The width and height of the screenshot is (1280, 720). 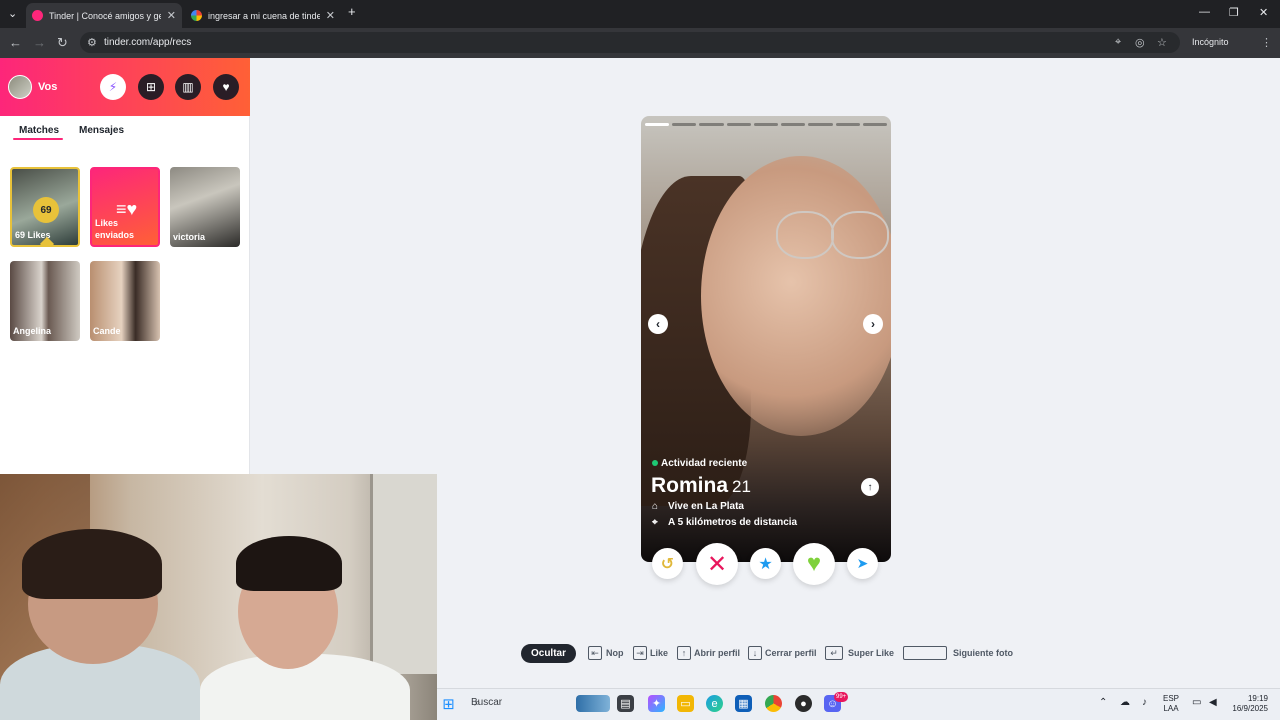 What do you see at coordinates (698, 506) in the screenshot?
I see `profile-city: ⌂ Vive en La Plata` at bounding box center [698, 506].